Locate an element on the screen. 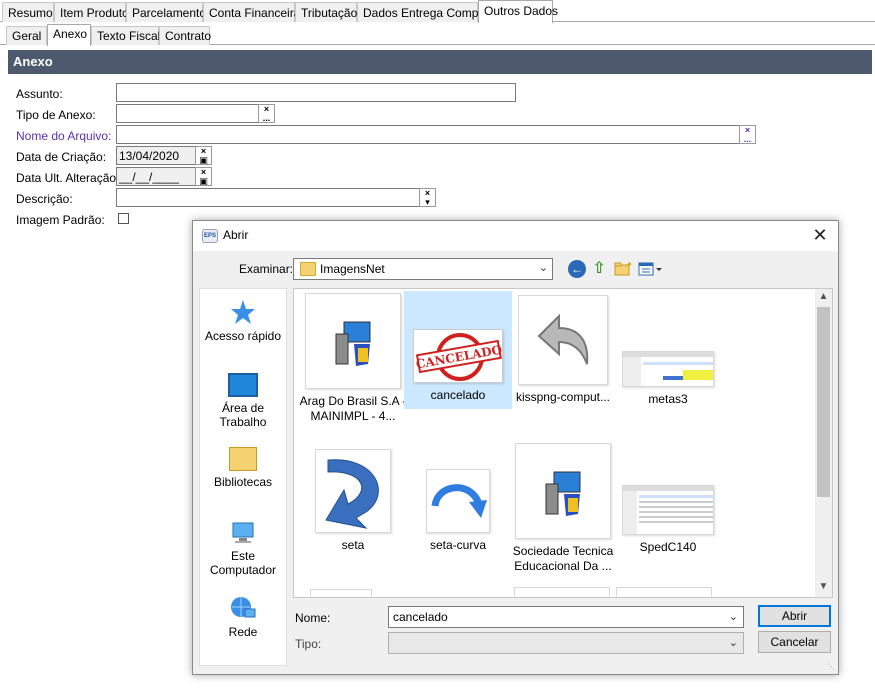 The height and width of the screenshot is (688, 875). view-menu-icon is located at coordinates (651, 269).